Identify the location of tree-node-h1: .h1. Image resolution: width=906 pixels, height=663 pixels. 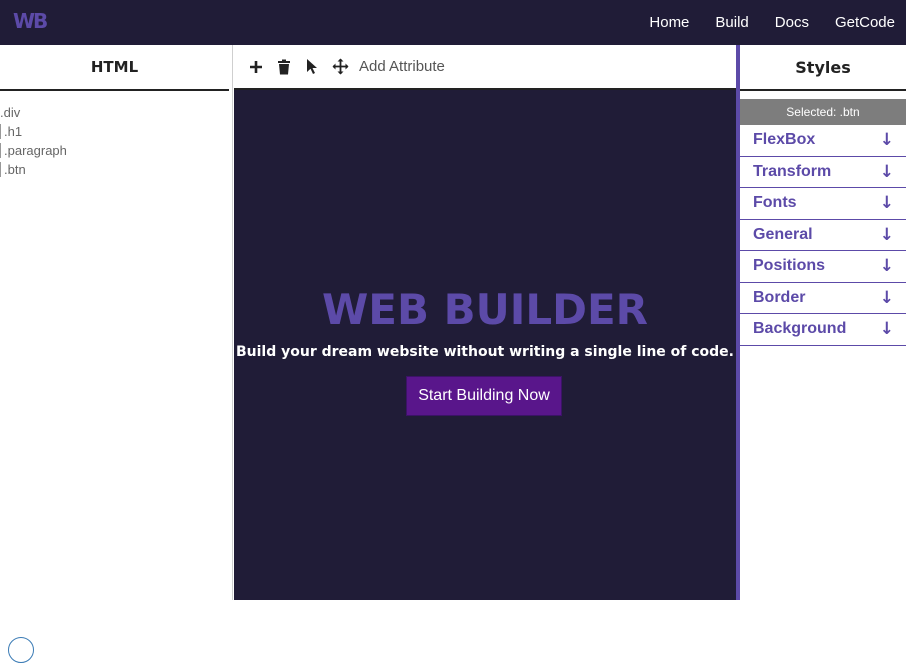
(33, 131).